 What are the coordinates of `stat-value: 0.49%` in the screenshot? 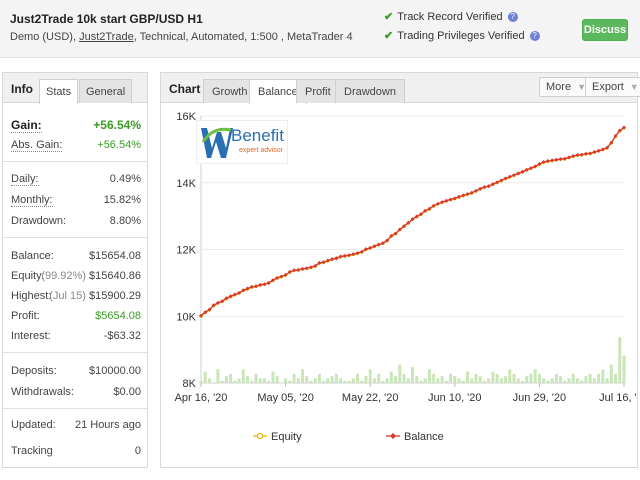 It's located at (125, 179).